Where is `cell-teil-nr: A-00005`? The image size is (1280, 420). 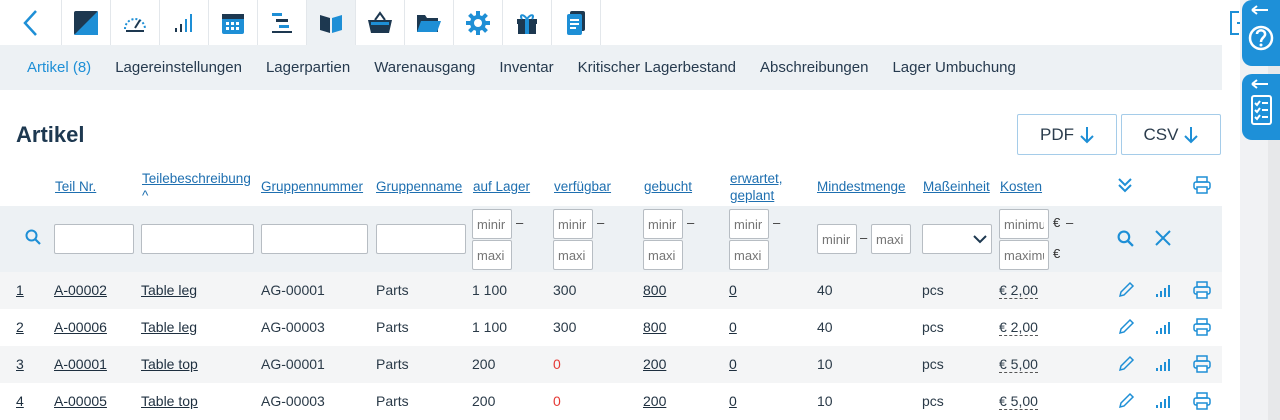 cell-teil-nr: A-00005 is located at coordinates (80, 401).